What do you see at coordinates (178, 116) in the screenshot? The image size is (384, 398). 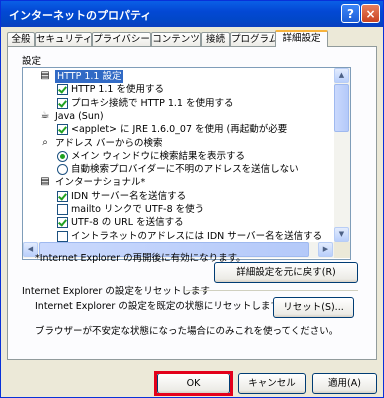 I see `setting-row: ☕ Java (Sun)` at bounding box center [178, 116].